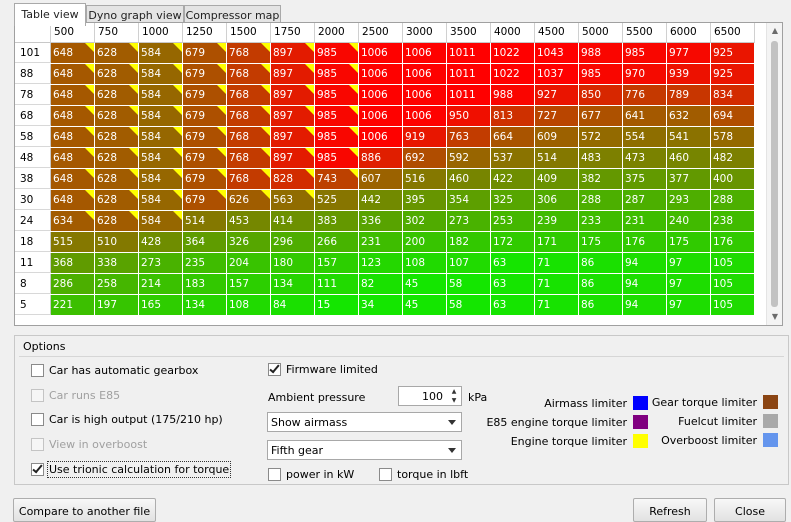 This screenshot has height=522, width=791. What do you see at coordinates (161, 242) in the screenshot?
I see `table-cell: 428` at bounding box center [161, 242].